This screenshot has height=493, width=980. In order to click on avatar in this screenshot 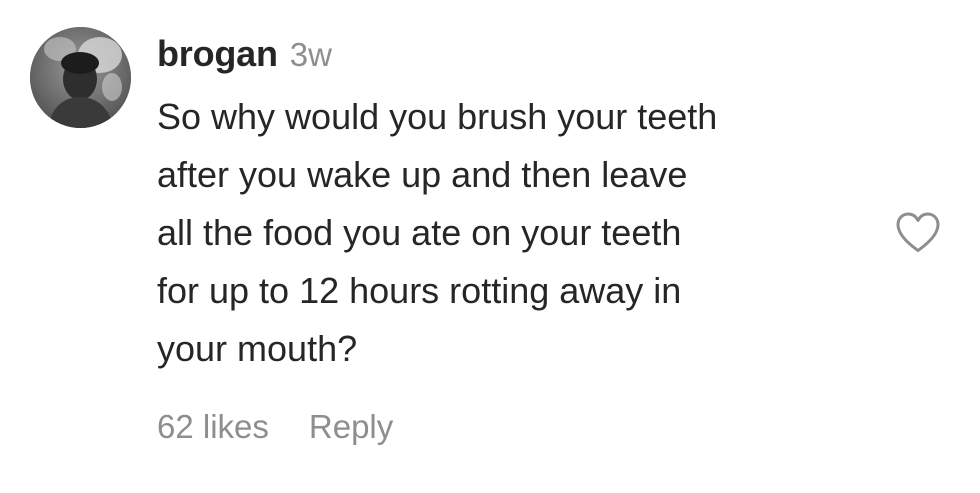, I will do `click(80, 77)`.